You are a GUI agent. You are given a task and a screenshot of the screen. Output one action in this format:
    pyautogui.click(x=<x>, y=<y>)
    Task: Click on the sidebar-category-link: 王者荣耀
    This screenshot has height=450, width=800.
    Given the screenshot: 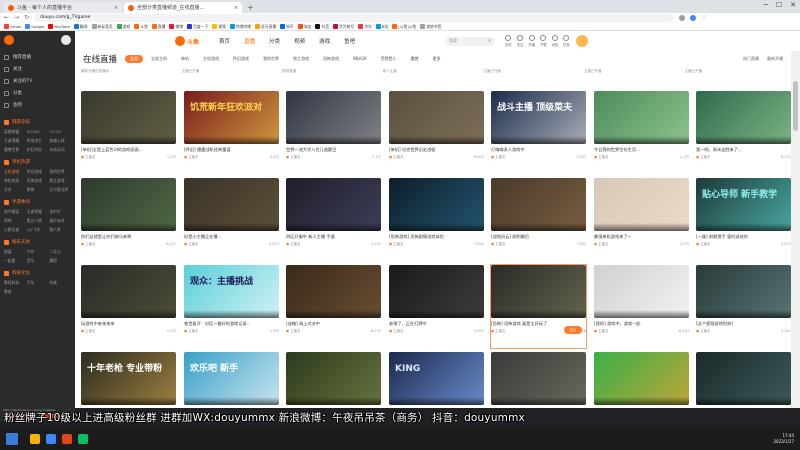 What is the action you would take?
    pyautogui.click(x=15, y=141)
    